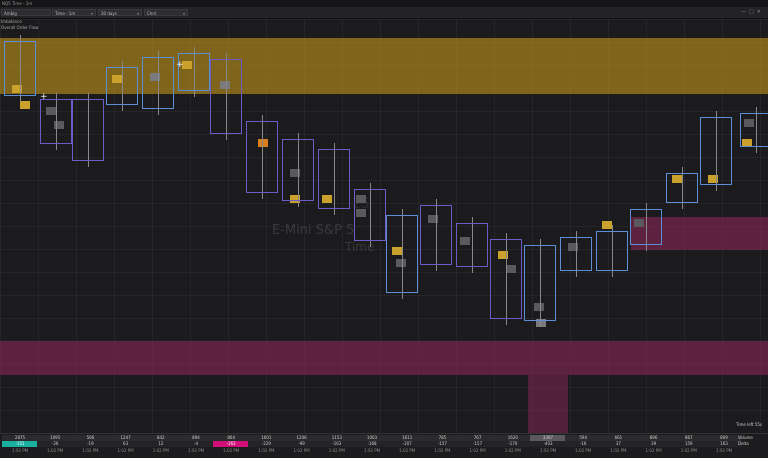  I want to click on window-title: NQ5 Time - 1m, so click(17, 3).